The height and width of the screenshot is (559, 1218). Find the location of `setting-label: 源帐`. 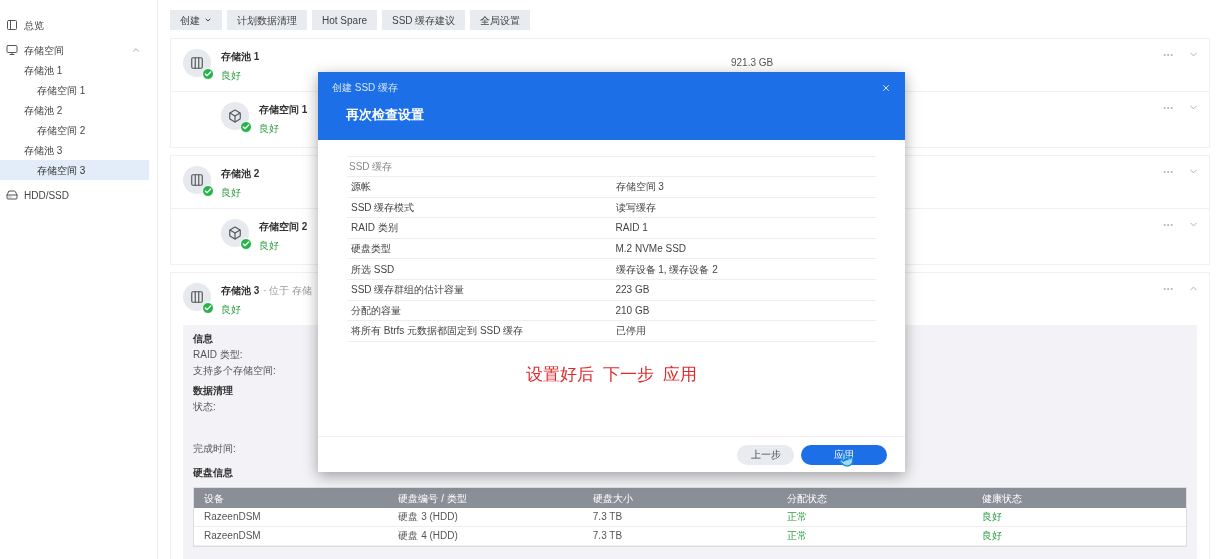

setting-label: 源帐 is located at coordinates (361, 187).